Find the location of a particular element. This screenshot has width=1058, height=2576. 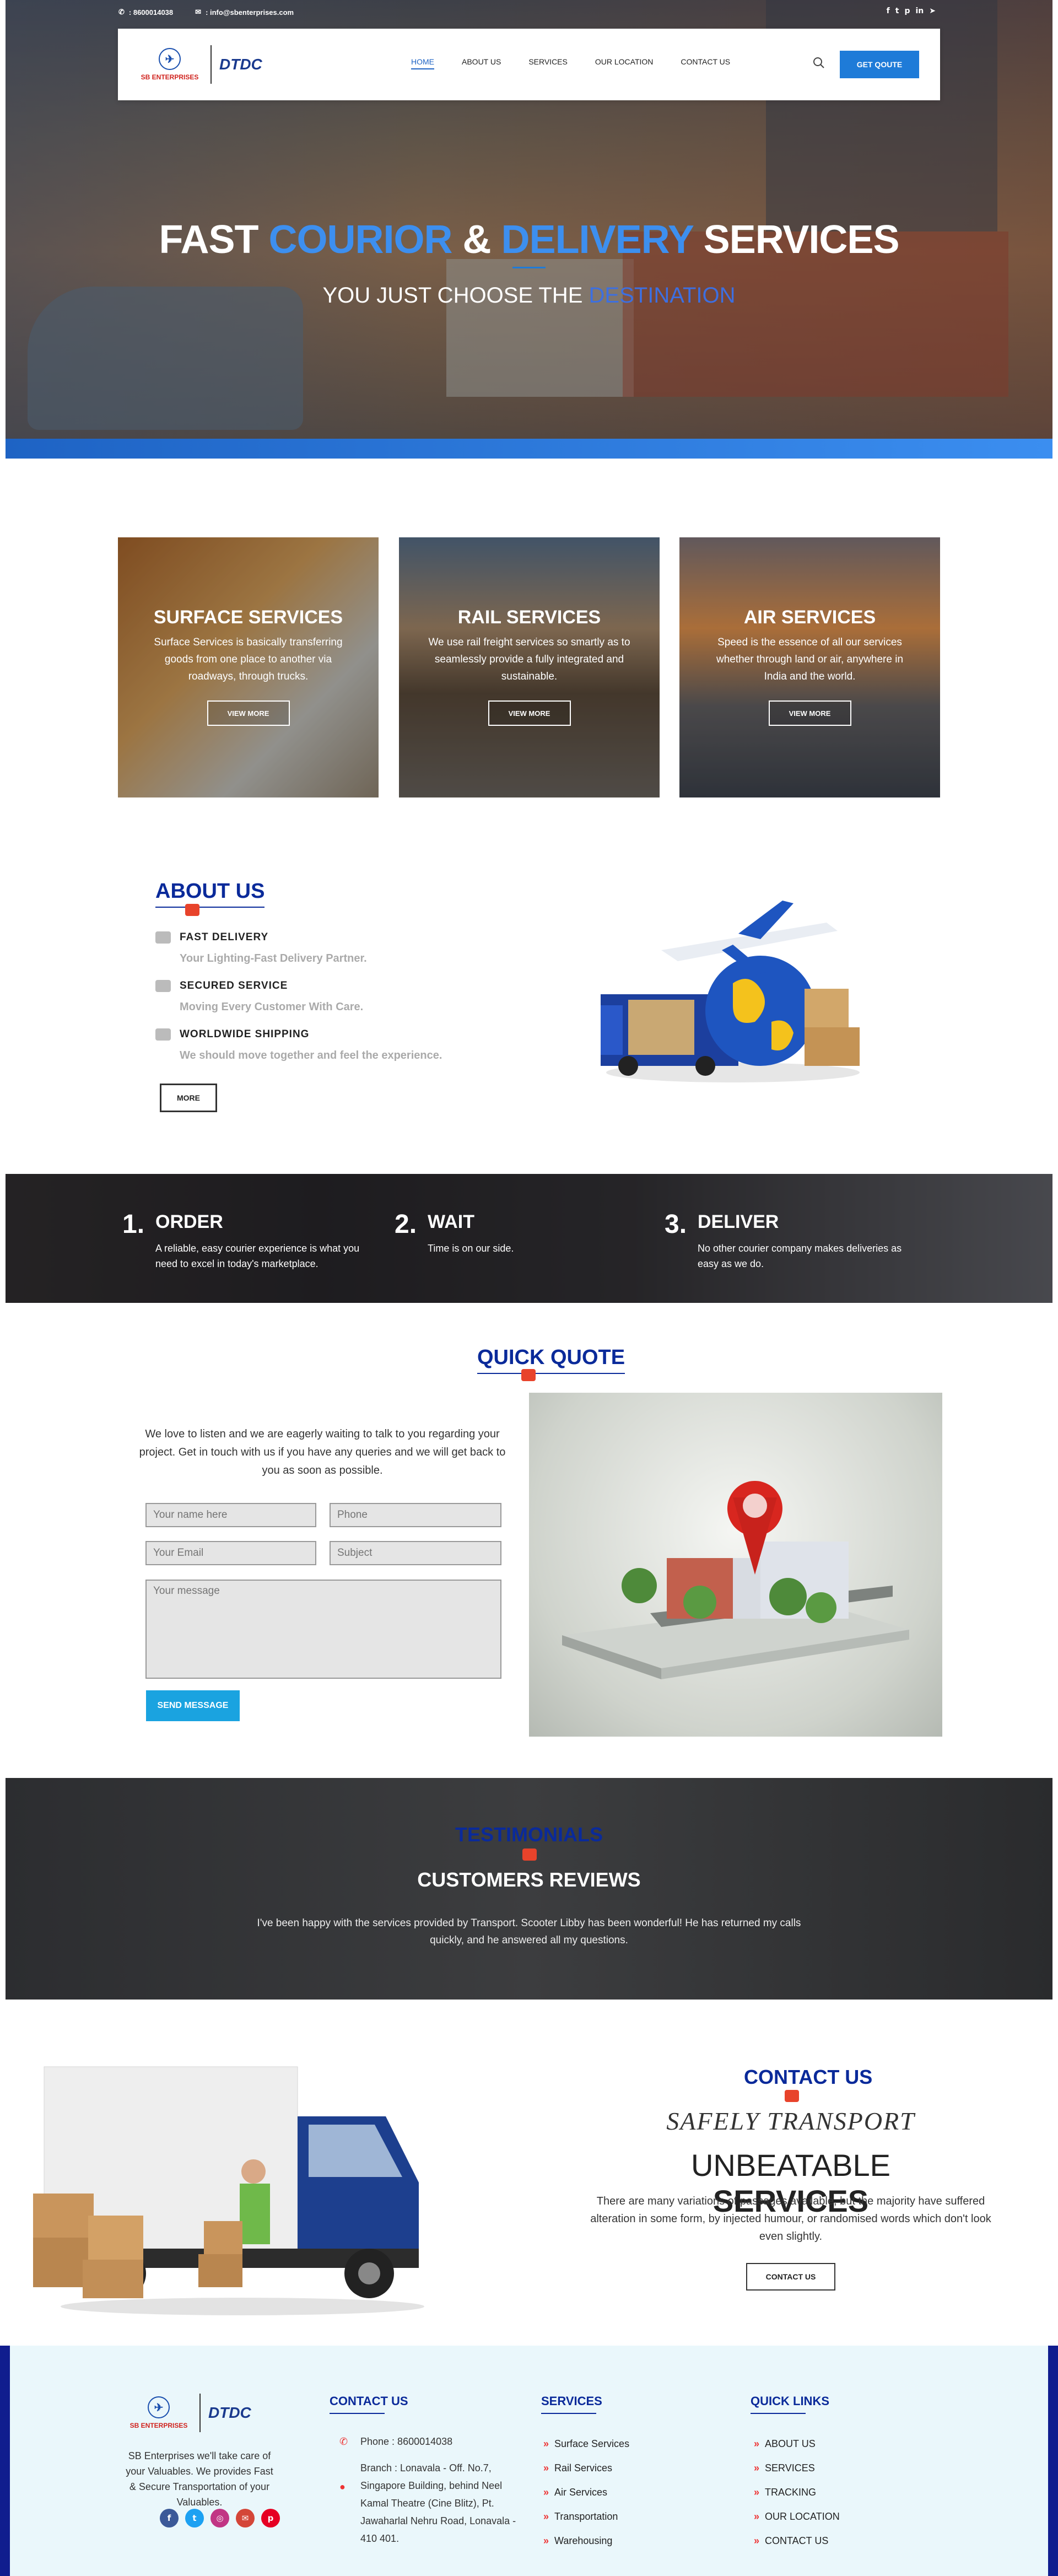

hero-divider is located at coordinates (529, 268).